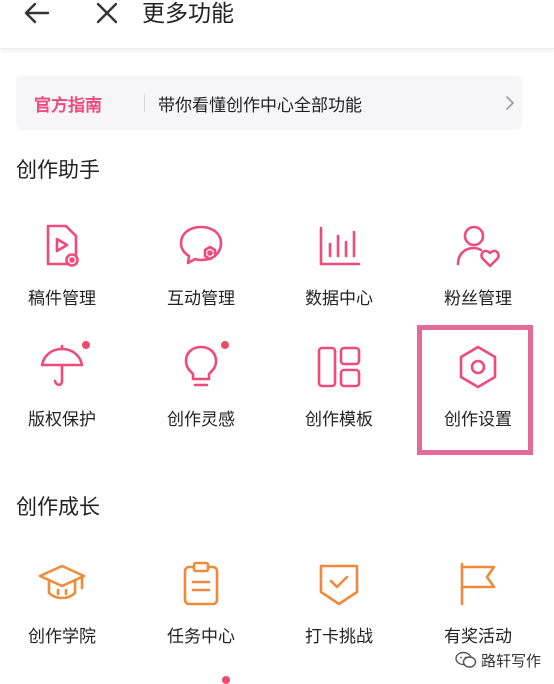 The height and width of the screenshot is (684, 554). Describe the element at coordinates (201, 367) in the screenshot. I see `lightbulb-icon` at that location.